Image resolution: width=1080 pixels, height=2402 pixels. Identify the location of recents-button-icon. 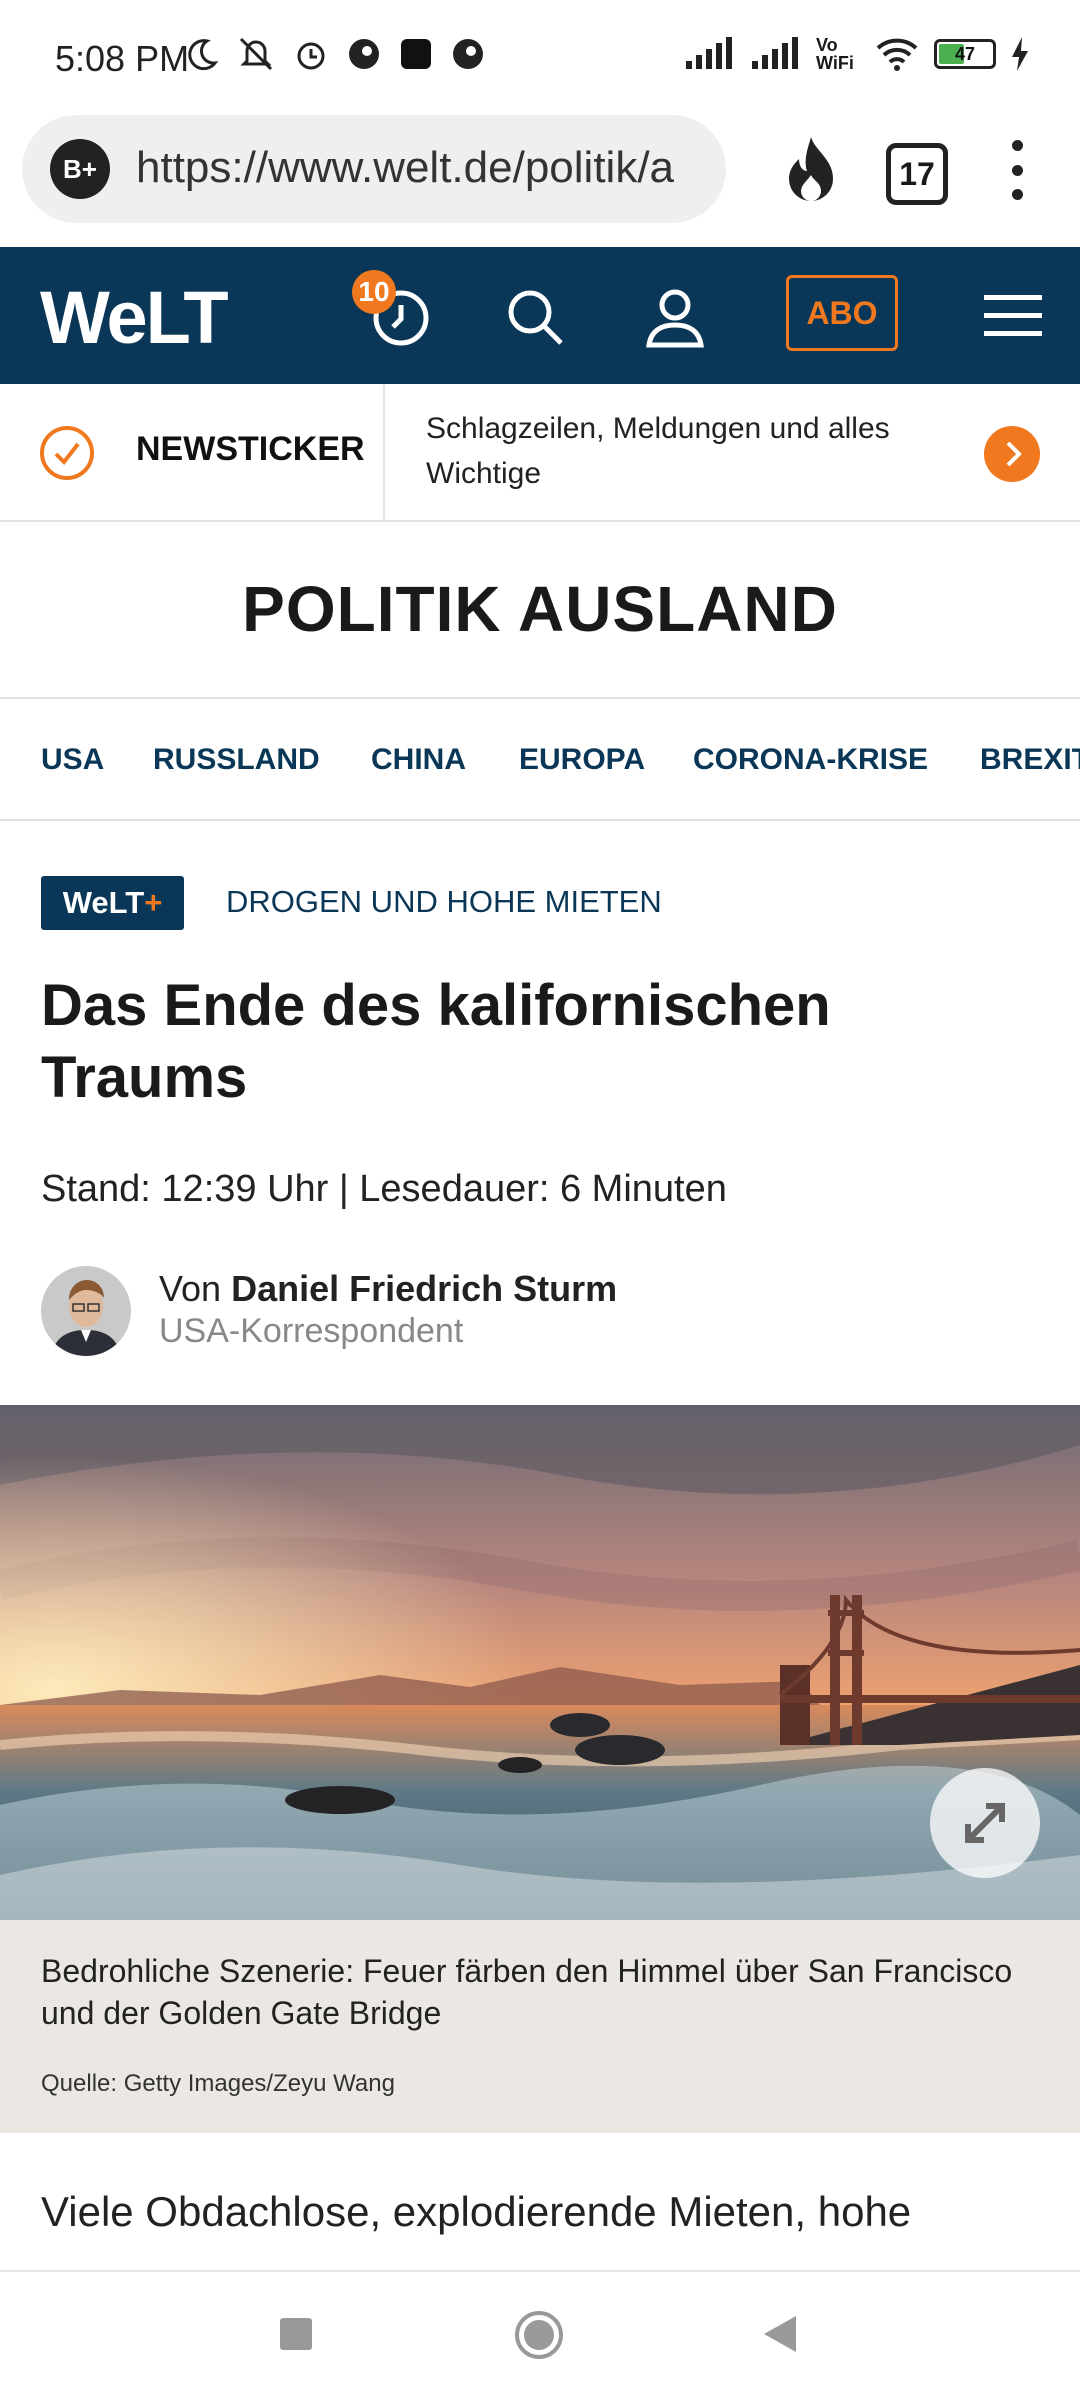
(296, 2334).